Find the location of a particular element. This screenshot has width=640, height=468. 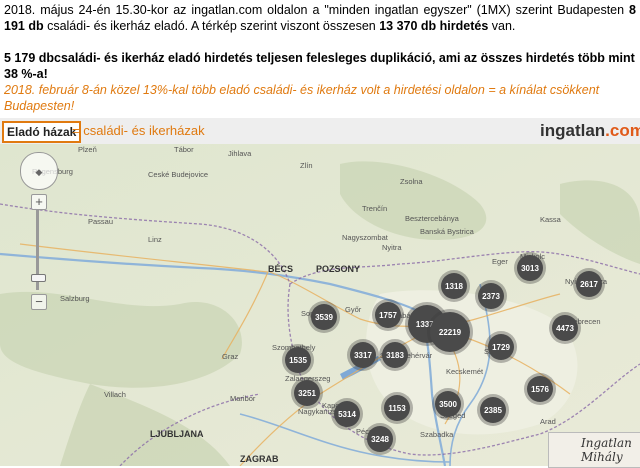

cluster-count: 3183 is located at coordinates (395, 355).